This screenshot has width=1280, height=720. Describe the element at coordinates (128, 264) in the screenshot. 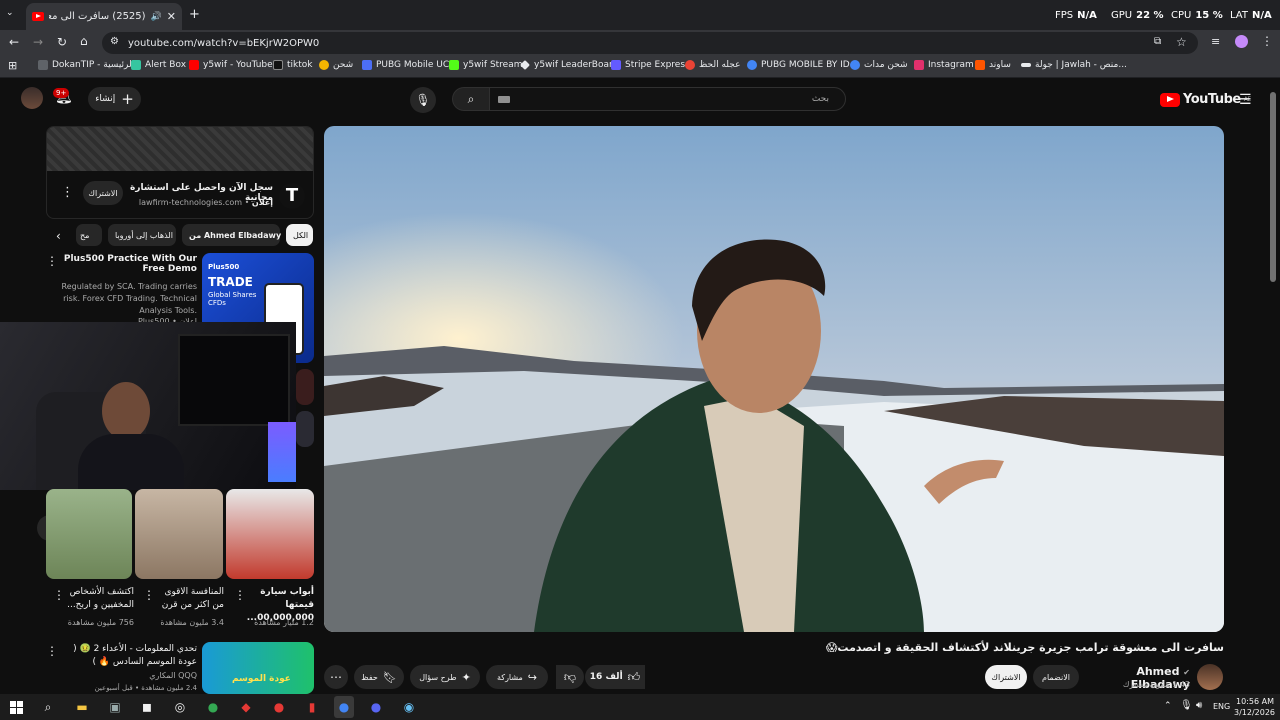

I see `plus500-title: Plus500 Practice With Our Free Demo` at that location.